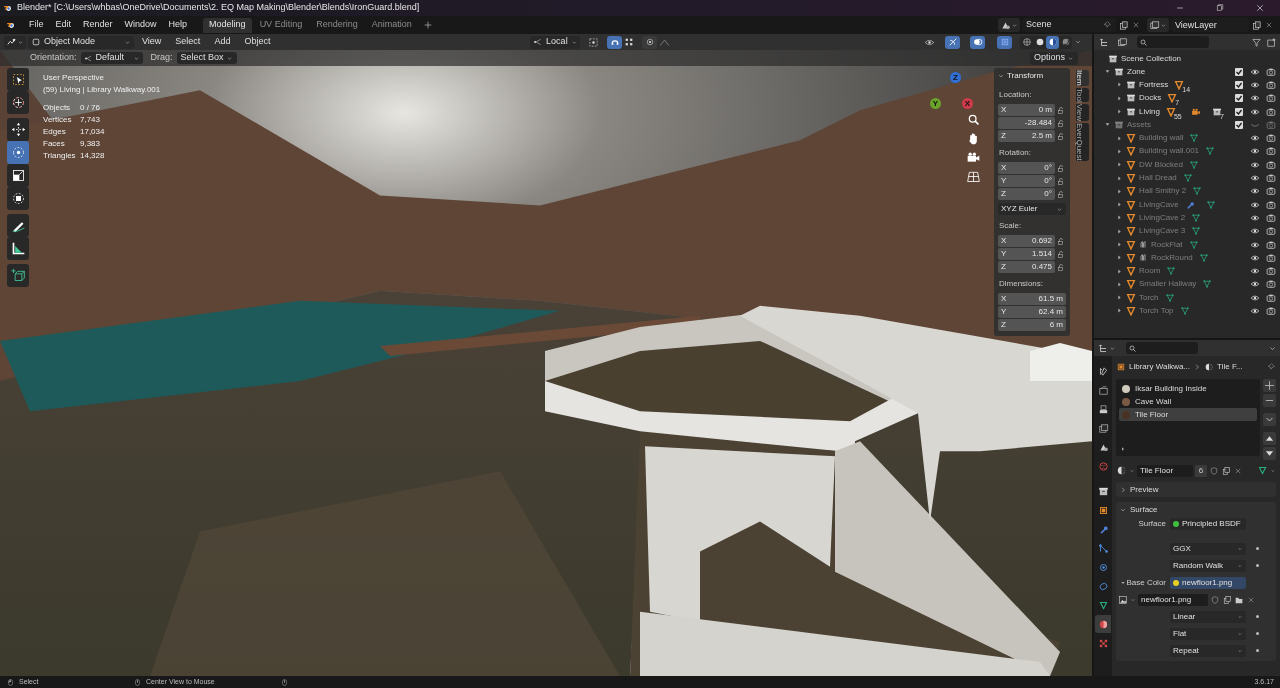  Describe the element at coordinates (257, 42) in the screenshot. I see `menu-item: Object` at that location.